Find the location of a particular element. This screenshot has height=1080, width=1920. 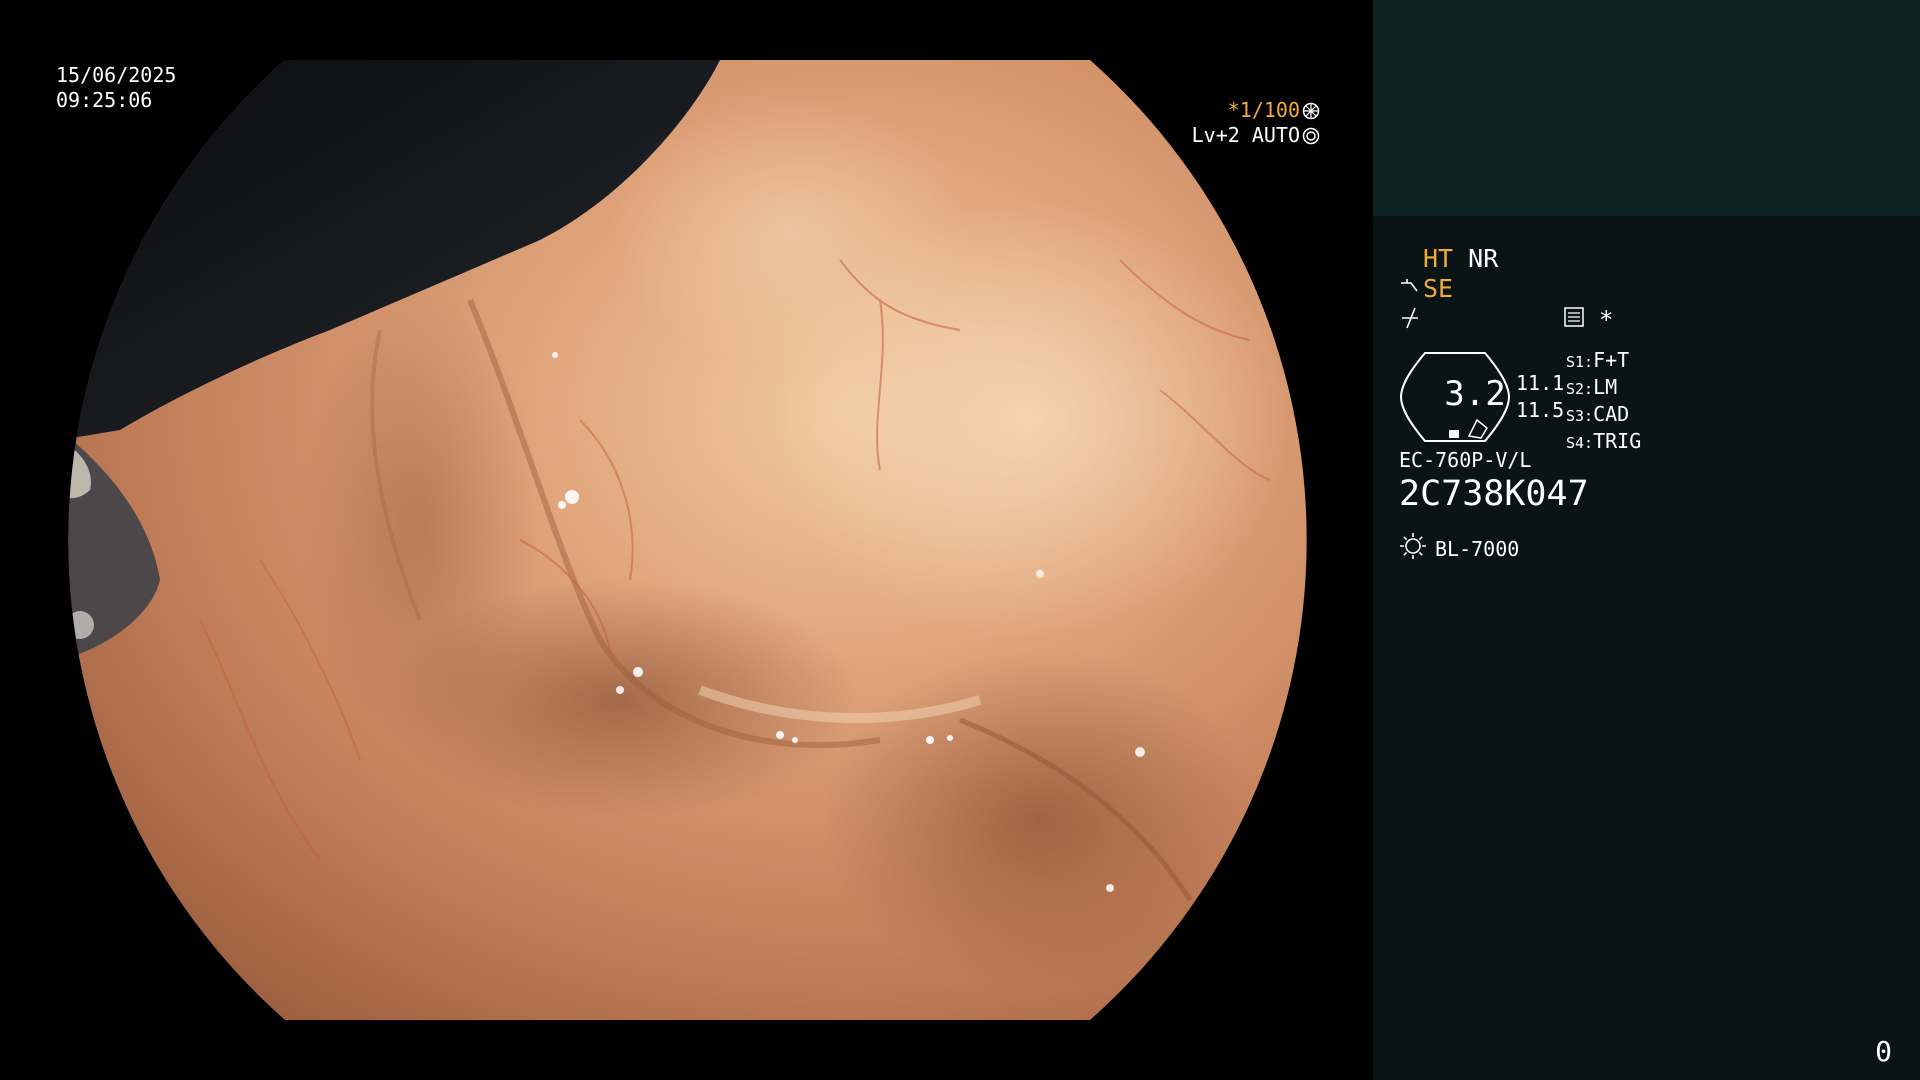

nr-indicator: NR is located at coordinates (1483, 258).